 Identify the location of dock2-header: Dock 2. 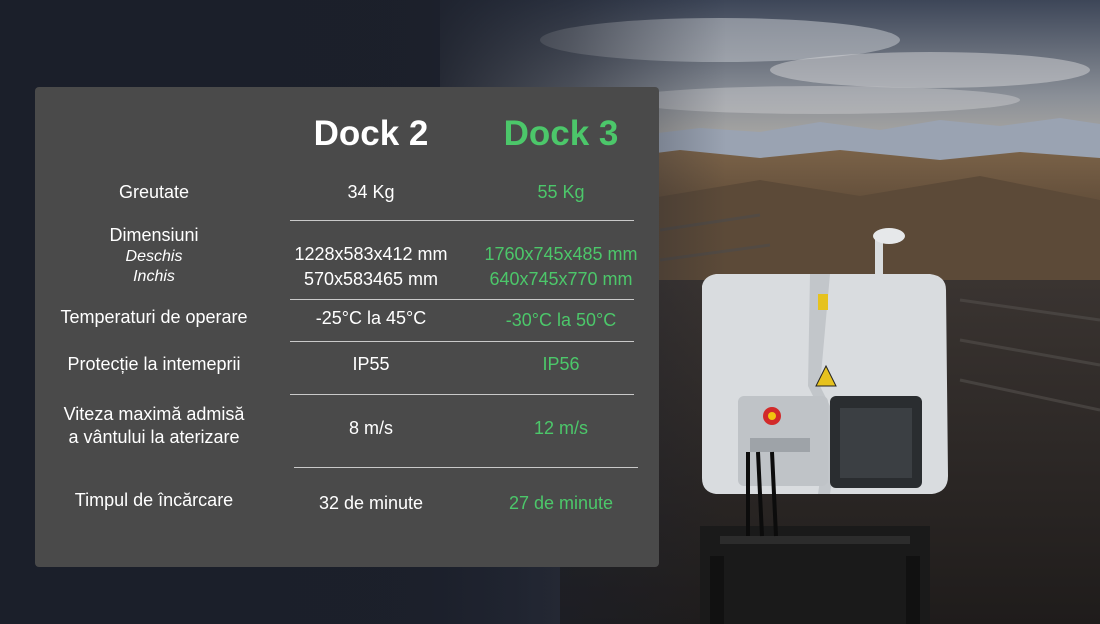
(371, 133).